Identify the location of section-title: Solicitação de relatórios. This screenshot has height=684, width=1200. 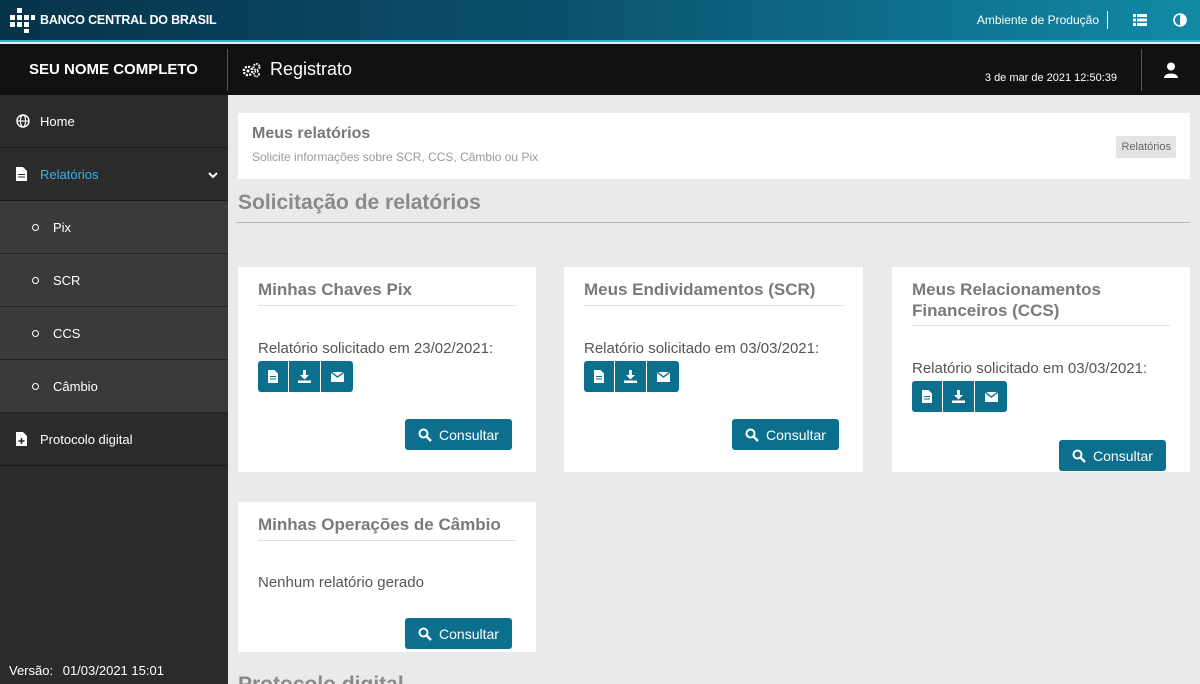
(359, 202).